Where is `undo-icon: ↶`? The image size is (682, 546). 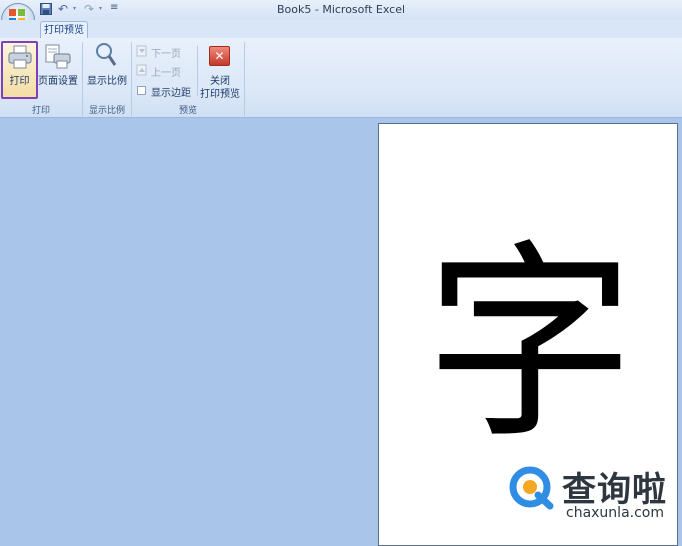 undo-icon: ↶ is located at coordinates (63, 9).